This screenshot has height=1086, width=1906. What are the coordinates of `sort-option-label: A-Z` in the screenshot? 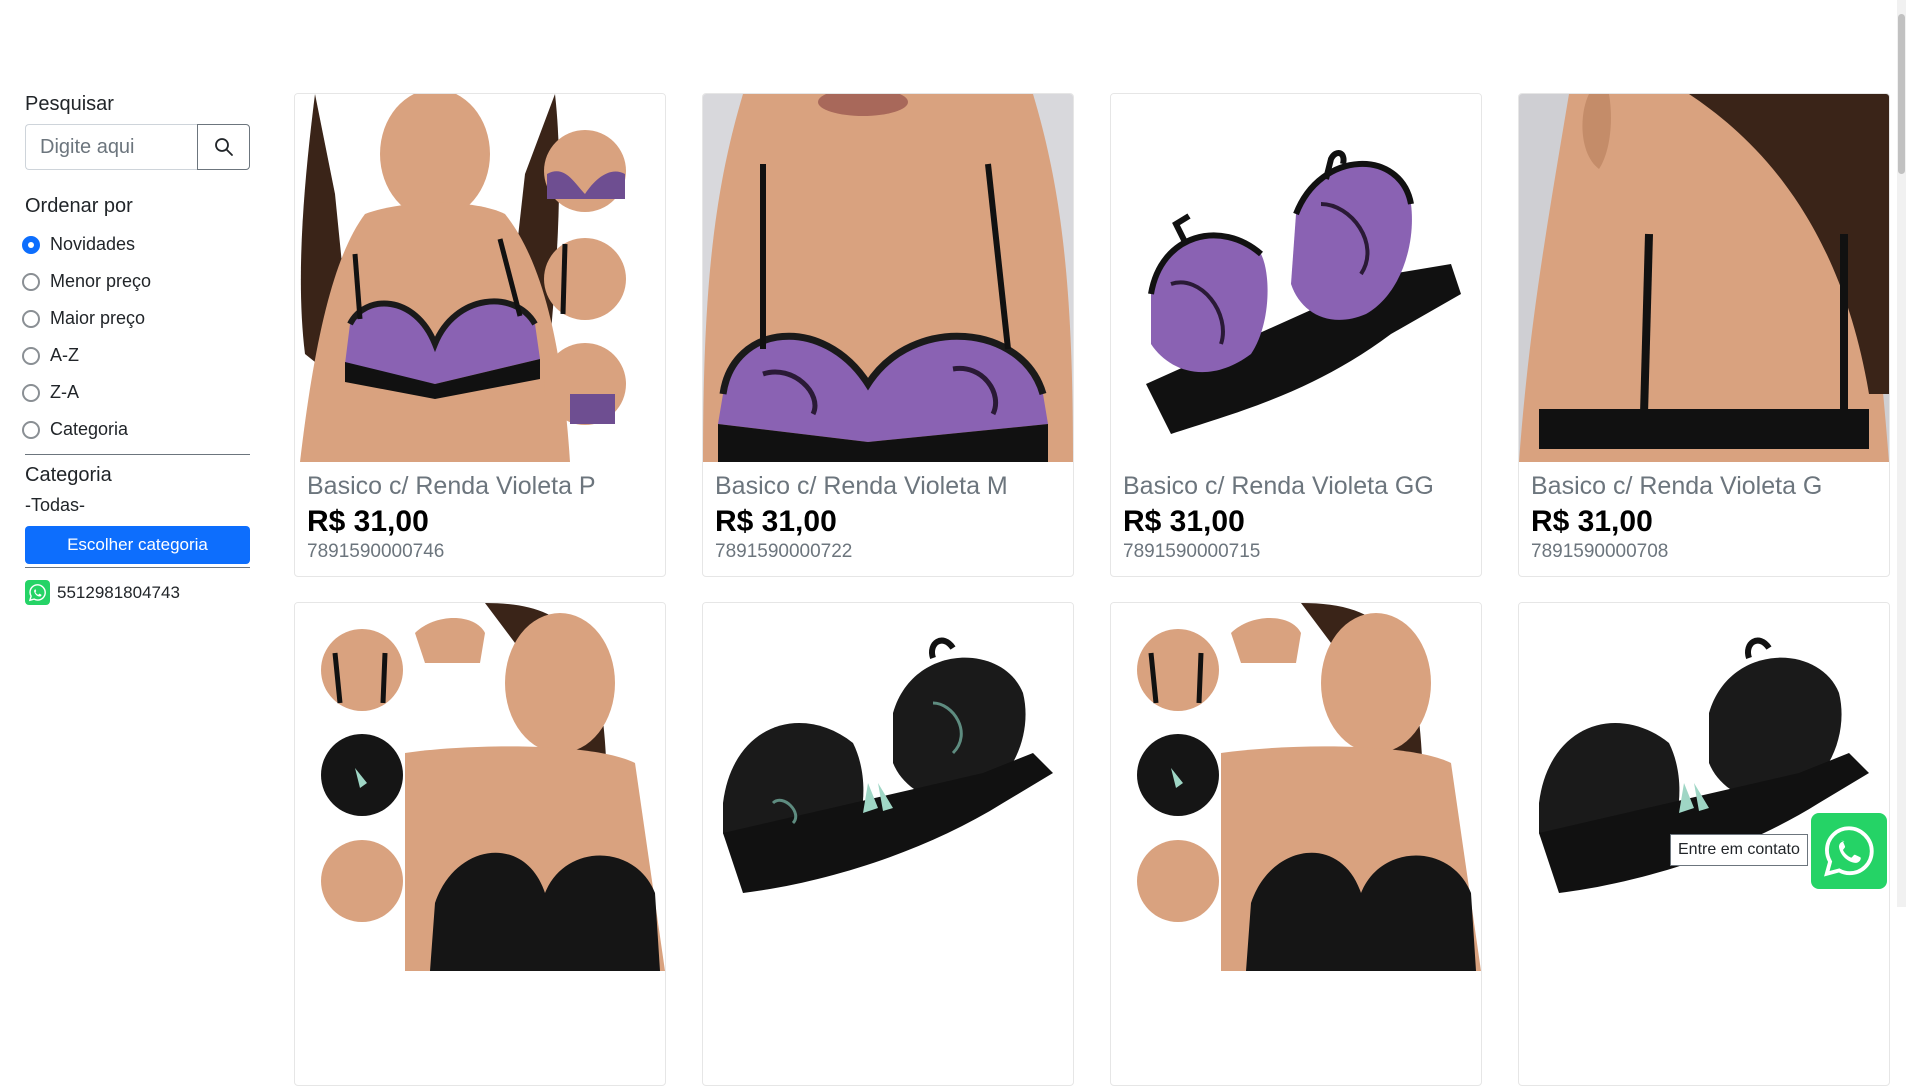 It's located at (64, 355).